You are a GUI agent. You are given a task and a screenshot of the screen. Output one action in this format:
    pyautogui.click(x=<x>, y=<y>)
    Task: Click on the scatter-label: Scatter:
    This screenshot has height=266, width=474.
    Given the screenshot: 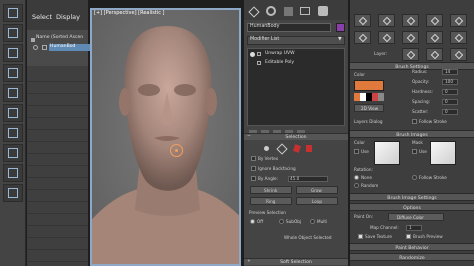 What is the action you would take?
    pyautogui.click(x=420, y=111)
    